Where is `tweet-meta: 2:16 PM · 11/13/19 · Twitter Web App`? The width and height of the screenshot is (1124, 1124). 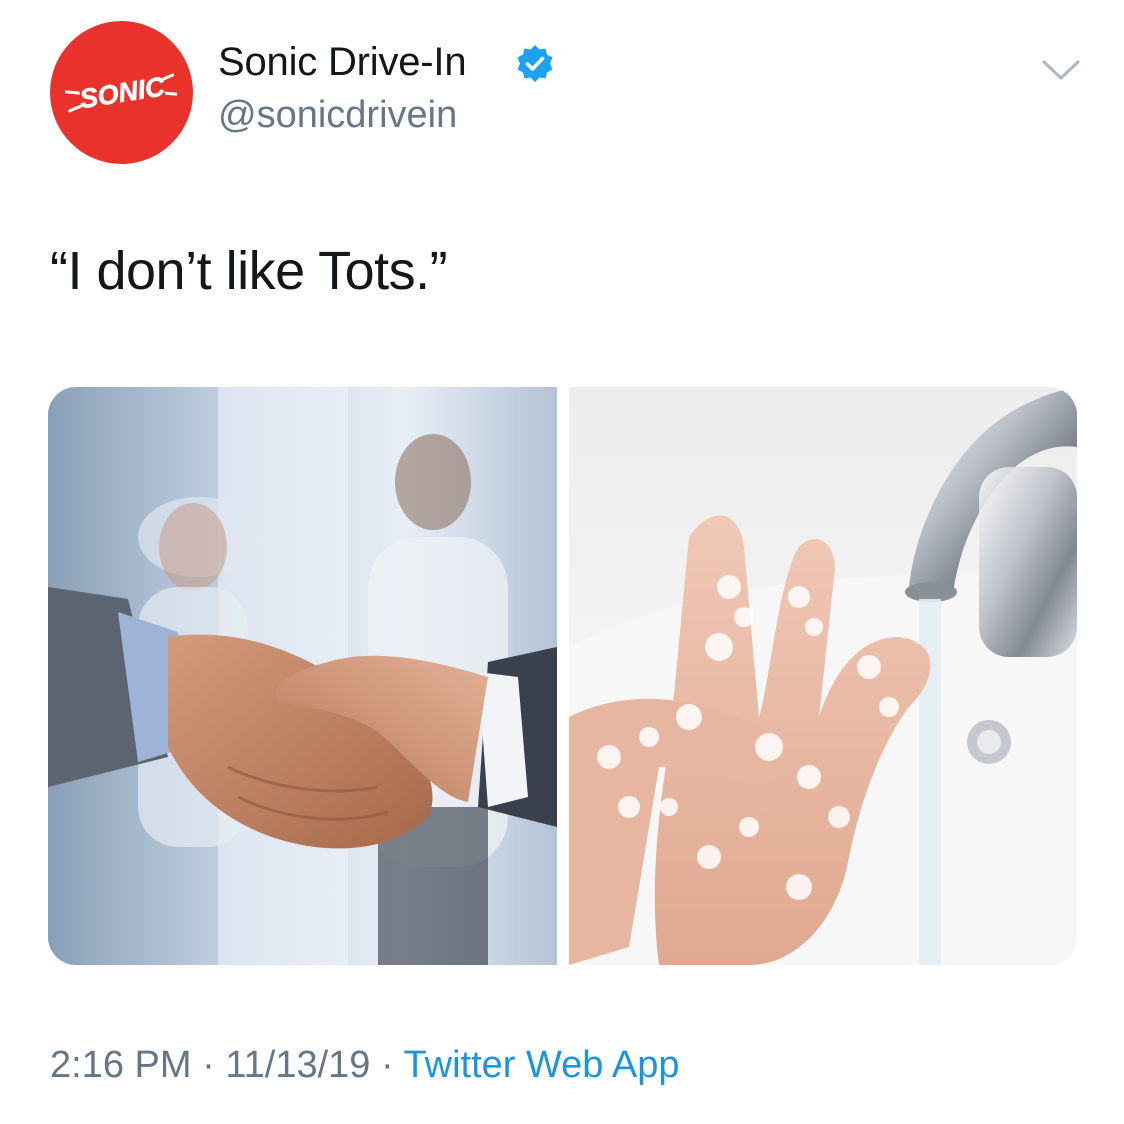
tweet-meta: 2:16 PM · 11/13/19 · Twitter Web App is located at coordinates (365, 1065).